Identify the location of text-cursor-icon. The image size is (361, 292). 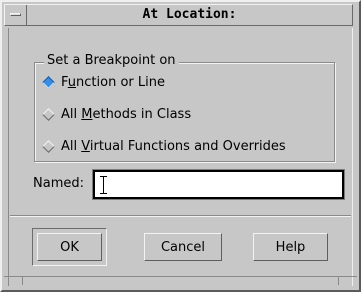
(104, 185).